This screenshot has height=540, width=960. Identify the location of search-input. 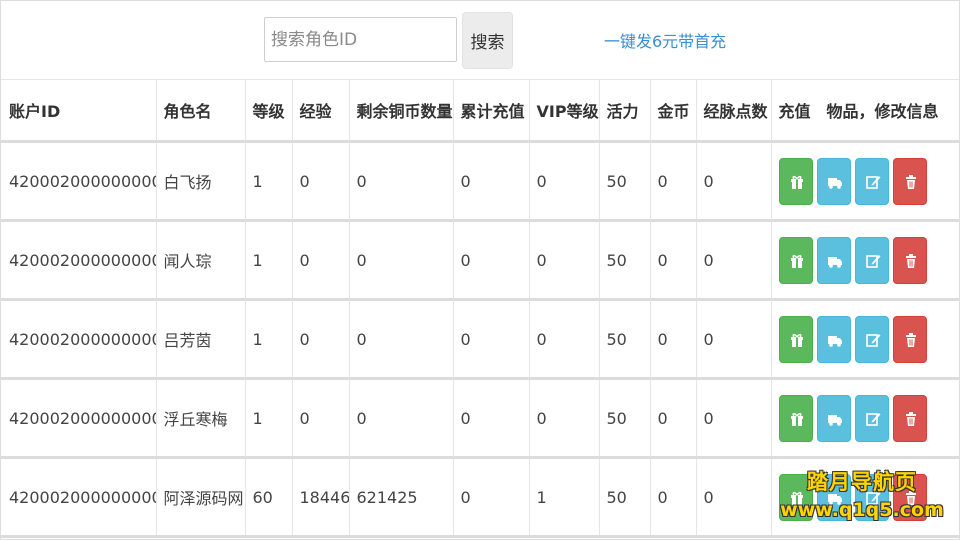
(360, 39).